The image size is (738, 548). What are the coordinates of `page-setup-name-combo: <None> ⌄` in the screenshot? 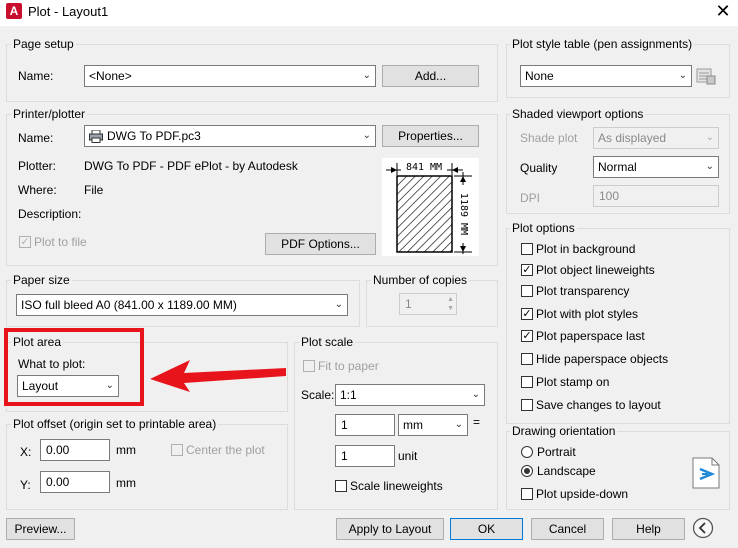 It's located at (230, 76).